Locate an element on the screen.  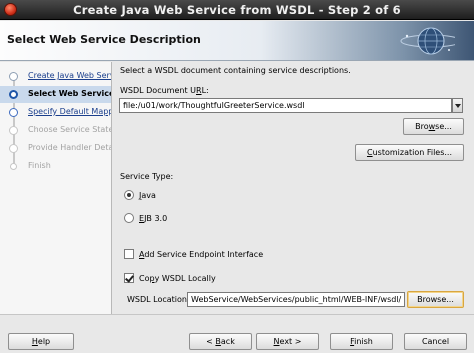
step-provide-handler-details: Provide Handler Detai is located at coordinates (56, 148).